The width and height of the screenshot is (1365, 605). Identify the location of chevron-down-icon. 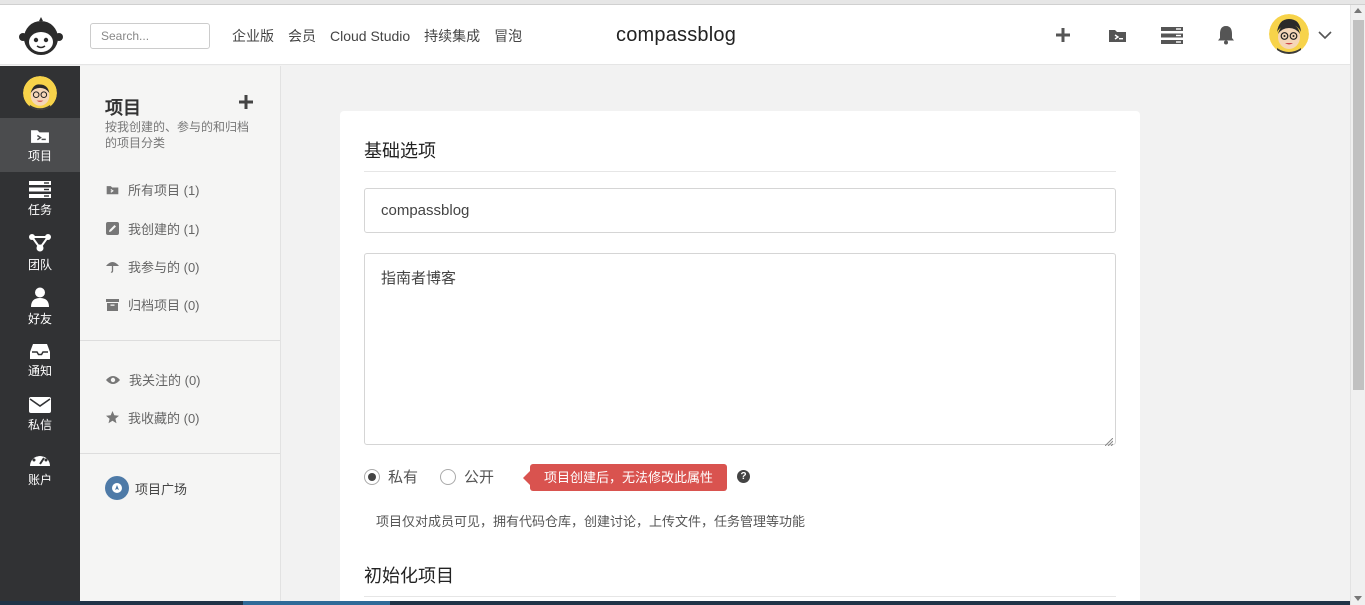
(1325, 36).